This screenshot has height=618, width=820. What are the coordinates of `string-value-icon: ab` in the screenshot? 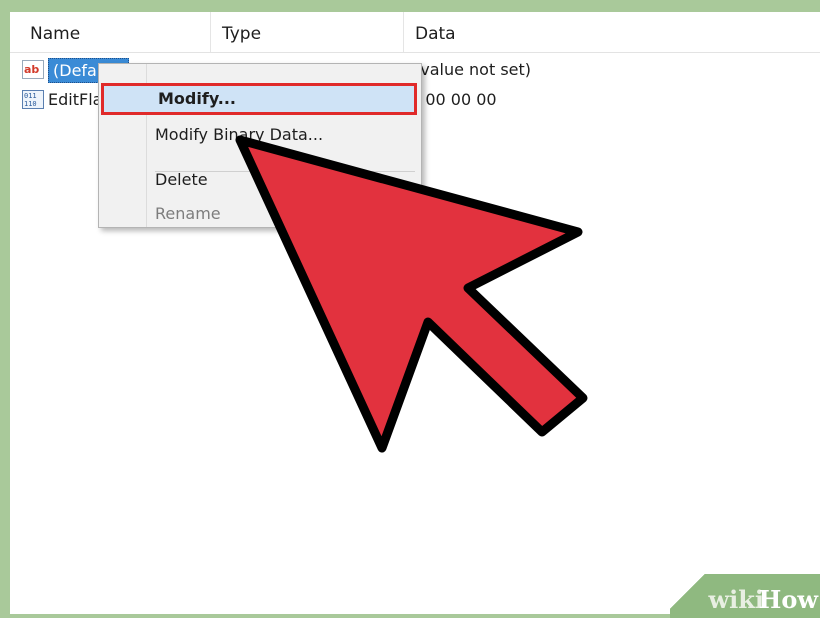 It's located at (33, 69).